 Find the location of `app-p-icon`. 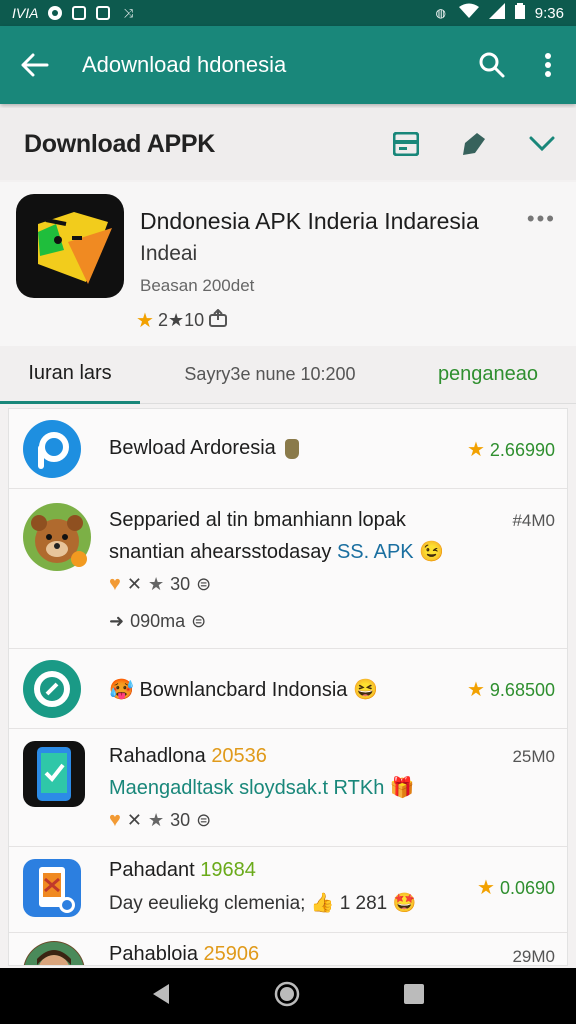

app-p-icon is located at coordinates (52, 449).